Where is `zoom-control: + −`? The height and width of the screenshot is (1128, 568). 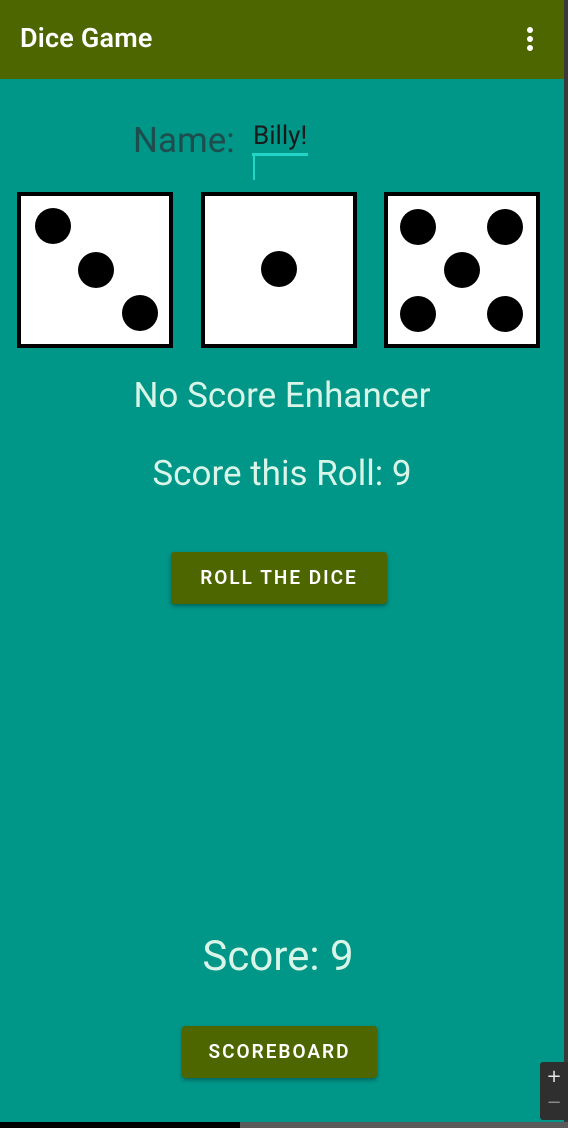
zoom-control: + − is located at coordinates (554, 1091).